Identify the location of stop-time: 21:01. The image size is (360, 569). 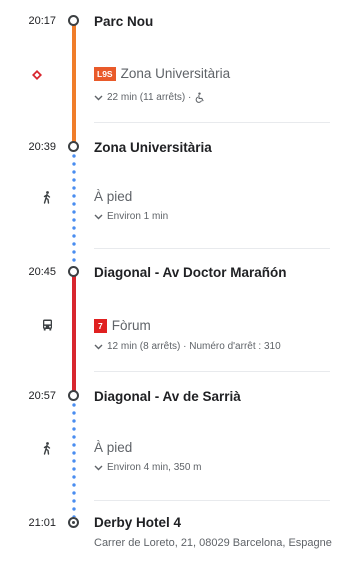
(42, 523).